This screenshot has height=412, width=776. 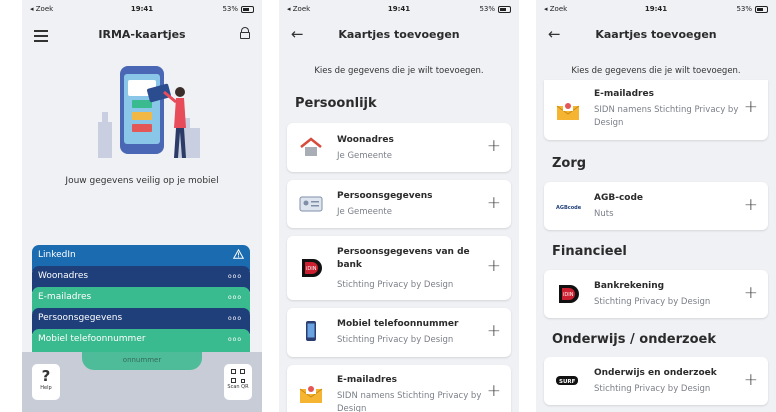 What do you see at coordinates (65, 297) in the screenshot?
I see `card-label: E-mailadres` at bounding box center [65, 297].